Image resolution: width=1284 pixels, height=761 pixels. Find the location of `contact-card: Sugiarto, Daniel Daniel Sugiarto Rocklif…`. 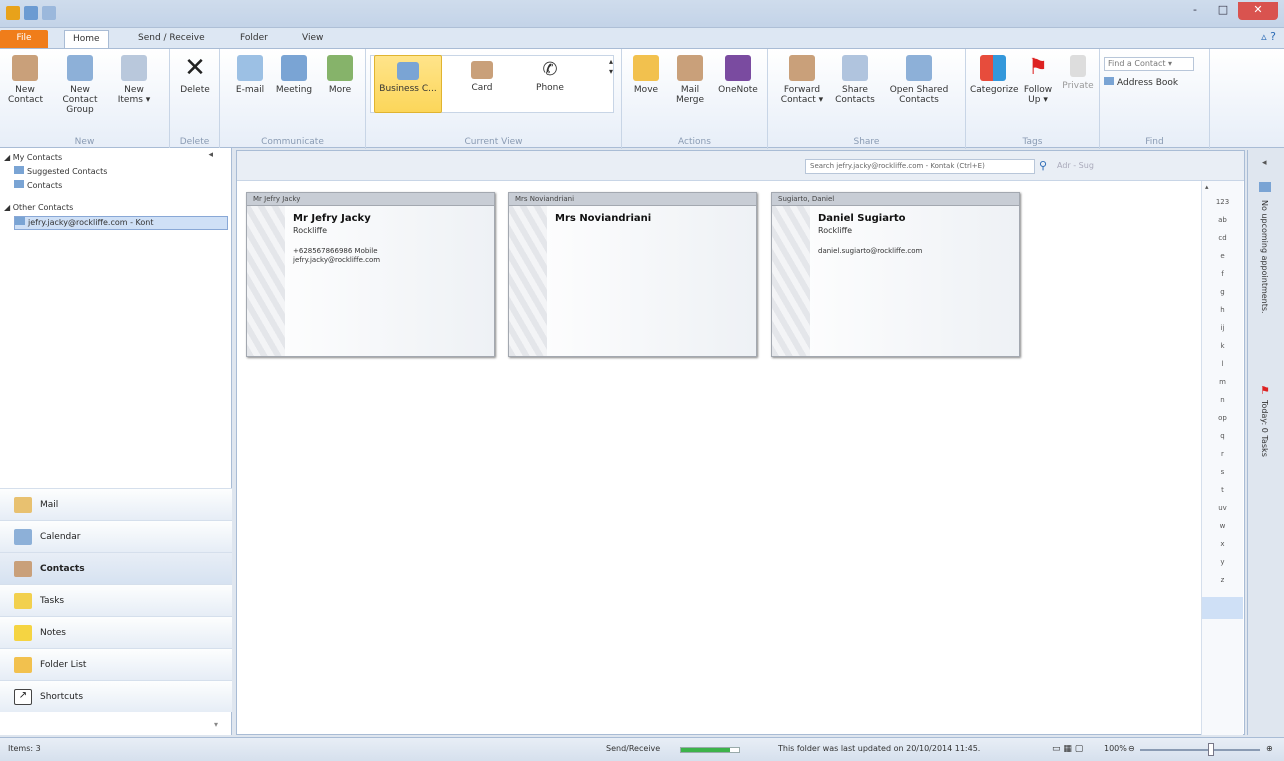

contact-card: Sugiarto, Daniel Daniel Sugiarto Rocklif… is located at coordinates (895, 274).